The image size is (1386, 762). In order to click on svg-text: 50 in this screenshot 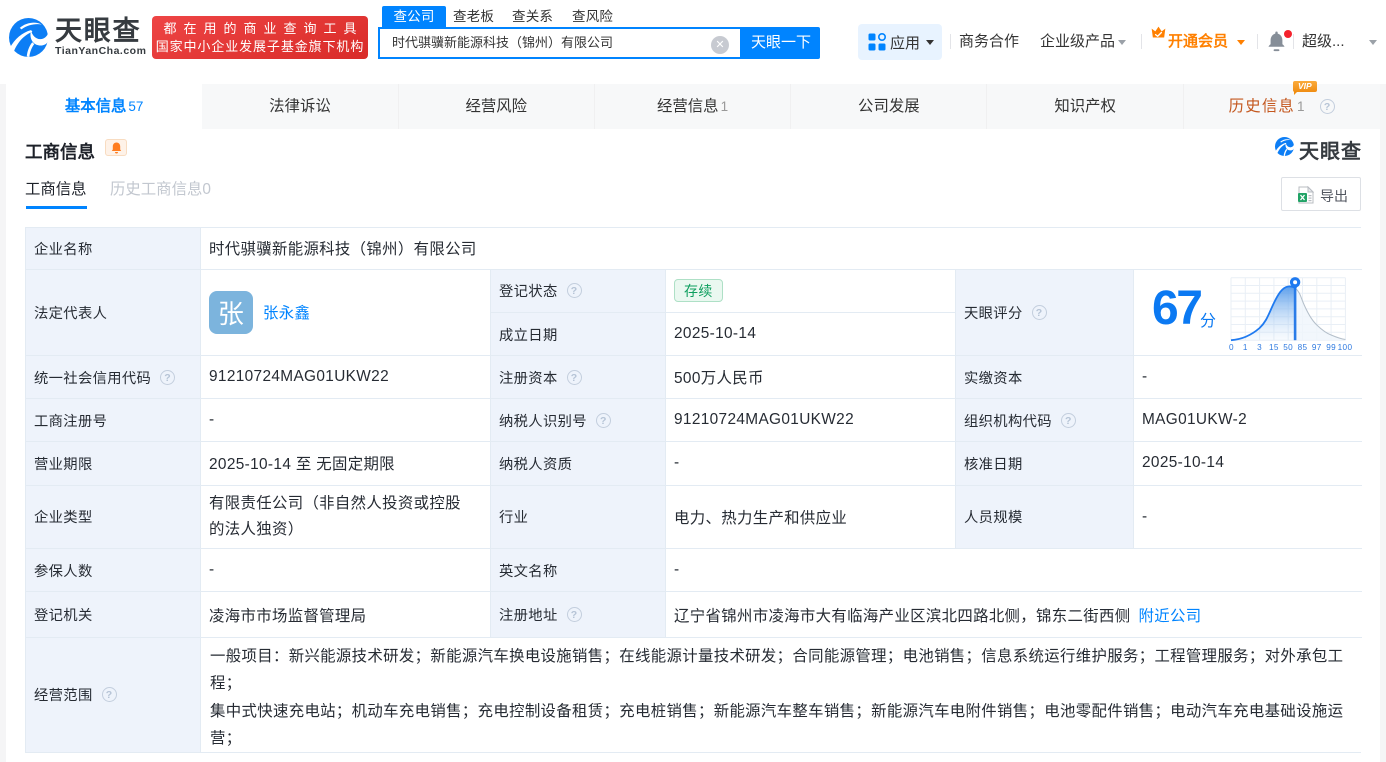, I will do `click(1288, 347)`.